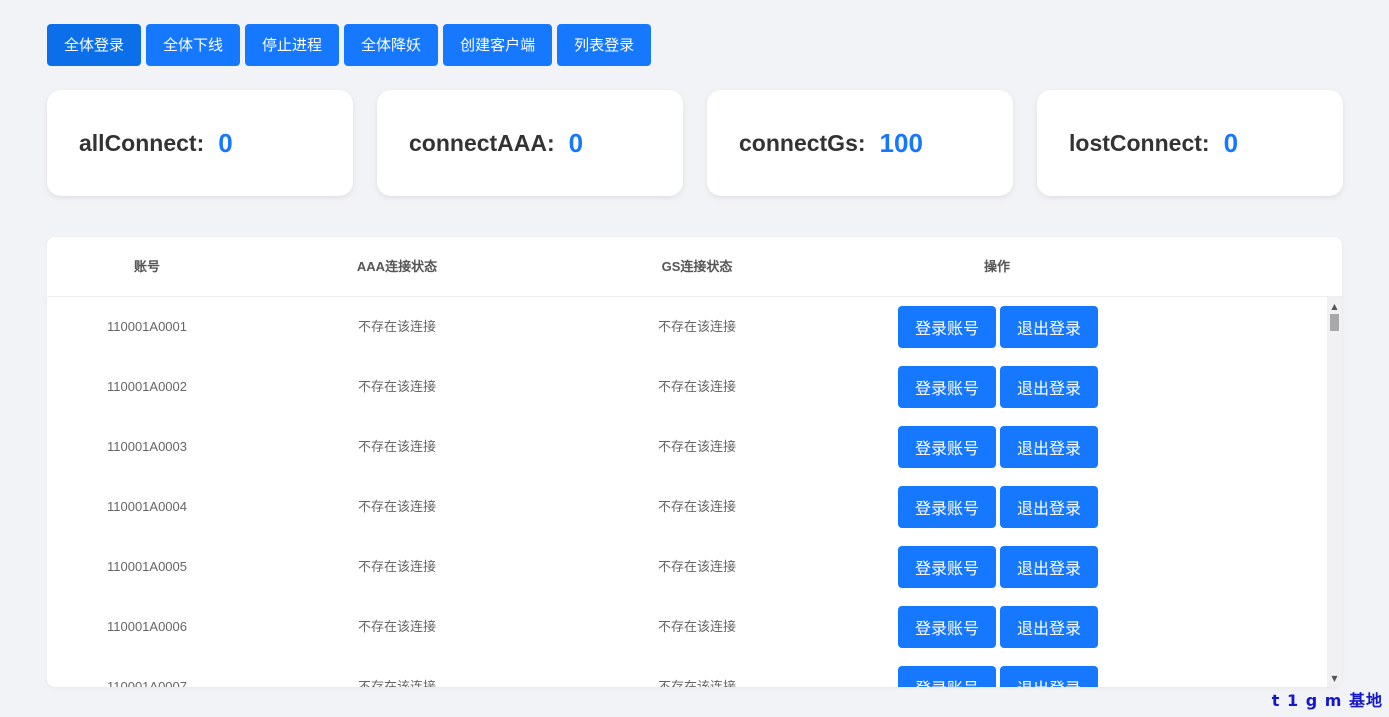 The image size is (1389, 717). I want to click on header-gs-status: GS连接状态, so click(697, 266).